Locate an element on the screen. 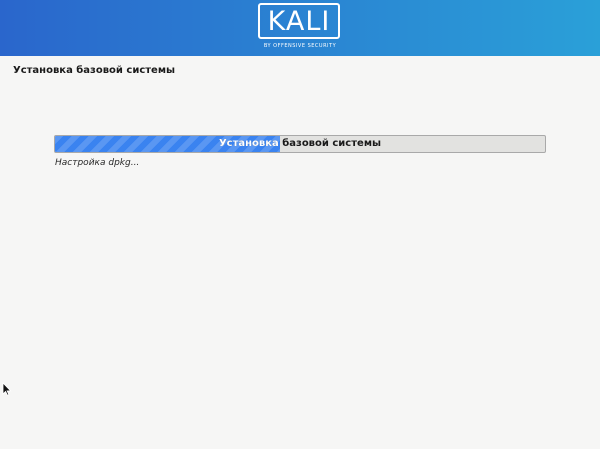  kali-logo: KALI is located at coordinates (299, 21).